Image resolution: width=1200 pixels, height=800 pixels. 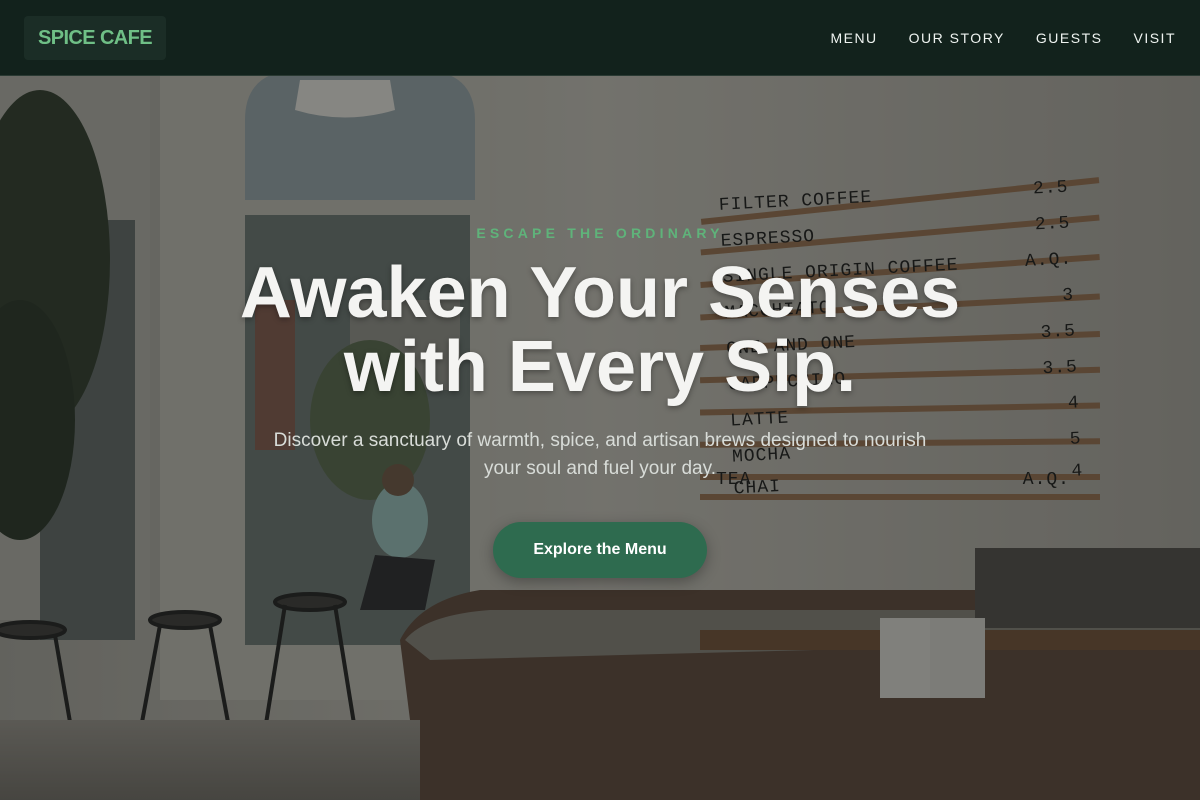 What do you see at coordinates (957, 38) in the screenshot?
I see `nav-link-our-story: OUR STORY` at bounding box center [957, 38].